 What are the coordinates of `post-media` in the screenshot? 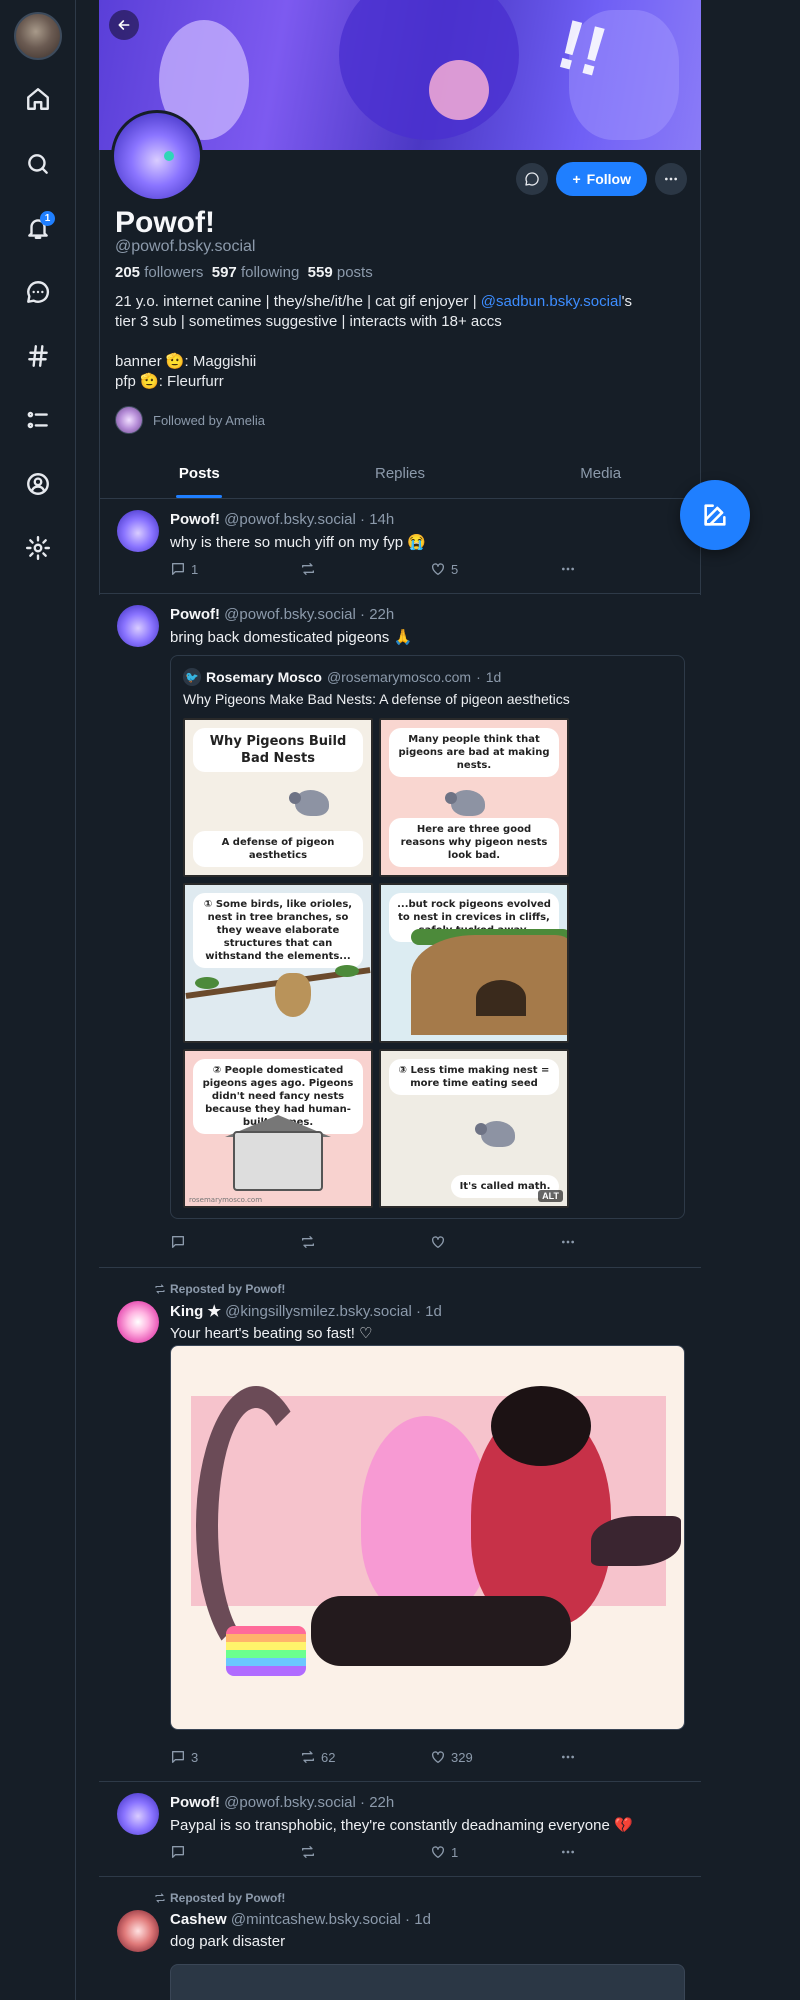 It's located at (427, 1982).